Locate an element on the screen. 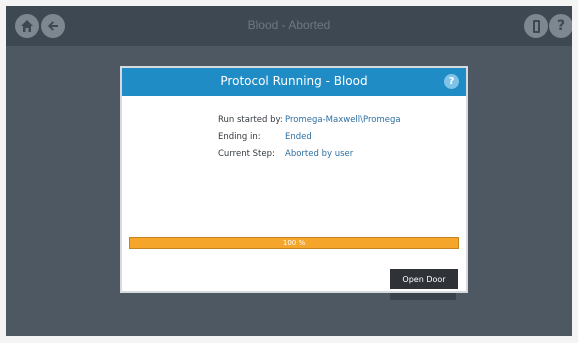  info-row-run-started: Run started by: Promega-Maxwell\Promega is located at coordinates (309, 123).